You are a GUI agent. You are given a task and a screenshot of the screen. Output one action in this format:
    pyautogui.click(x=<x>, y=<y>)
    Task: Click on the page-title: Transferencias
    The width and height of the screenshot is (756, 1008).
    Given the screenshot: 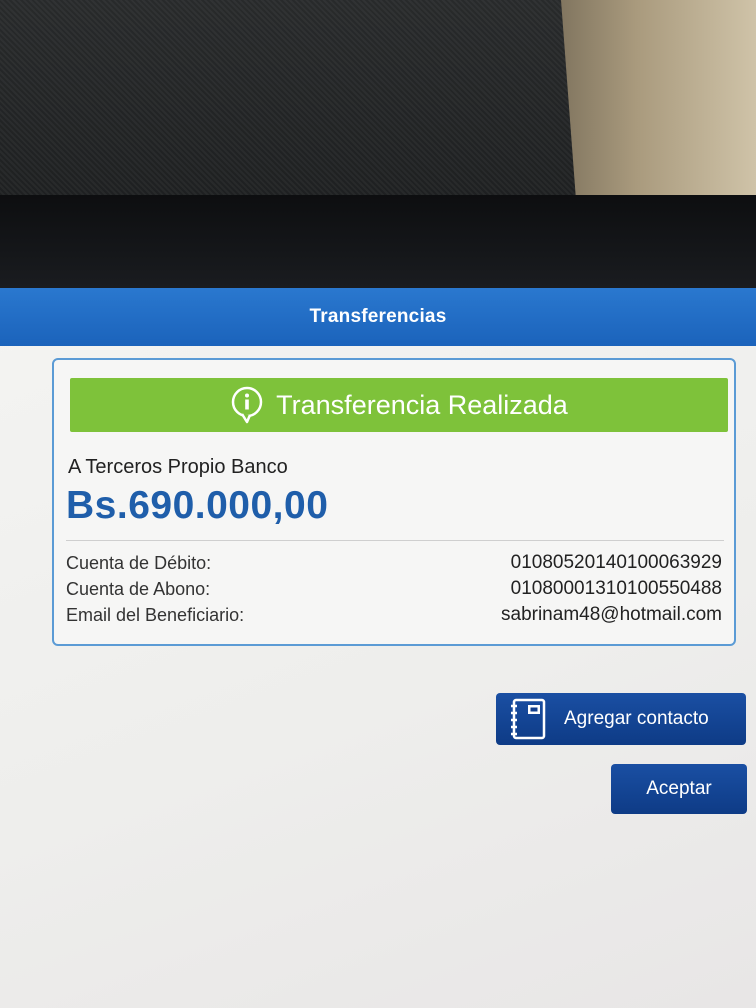 What is the action you would take?
    pyautogui.click(x=378, y=316)
    